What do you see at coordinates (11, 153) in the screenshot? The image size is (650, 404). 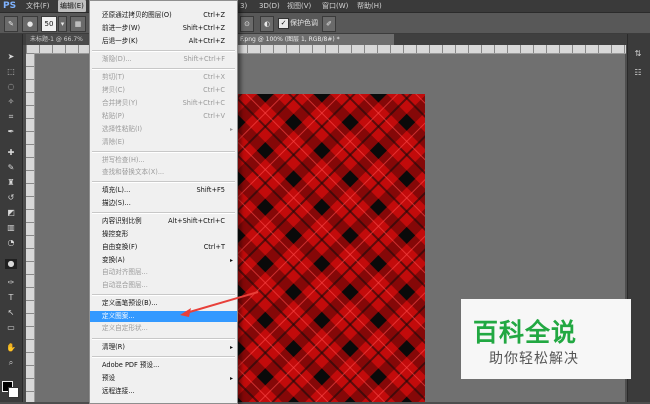 I see `healing-brush-tool-icon: ✚` at bounding box center [11, 153].